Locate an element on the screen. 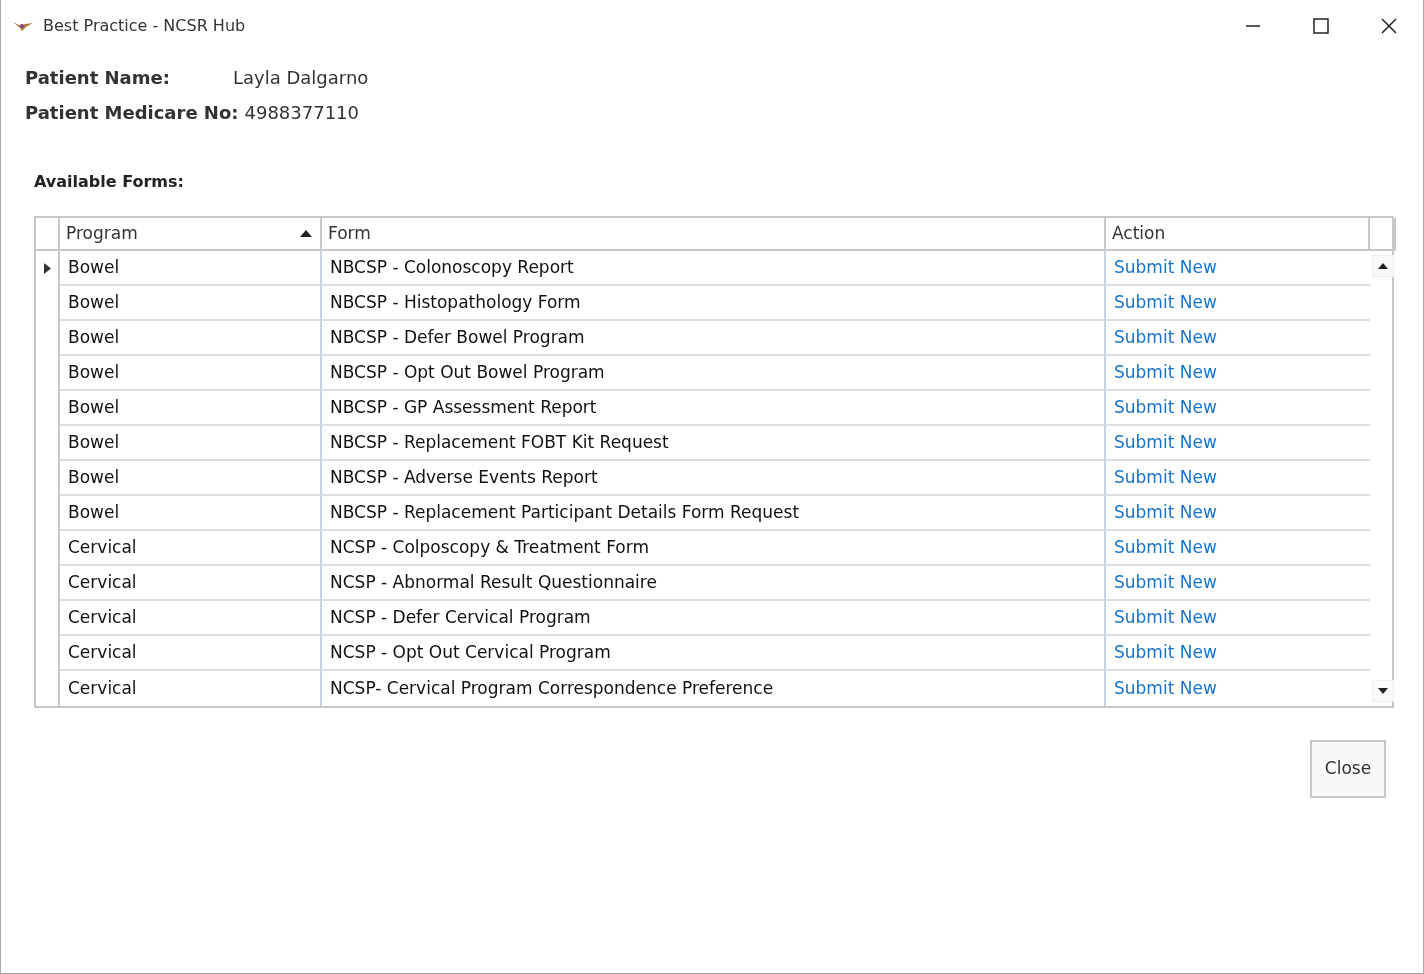 Image resolution: width=1424 pixels, height=974 pixels. field-label: Patient Name: is located at coordinates (98, 78).